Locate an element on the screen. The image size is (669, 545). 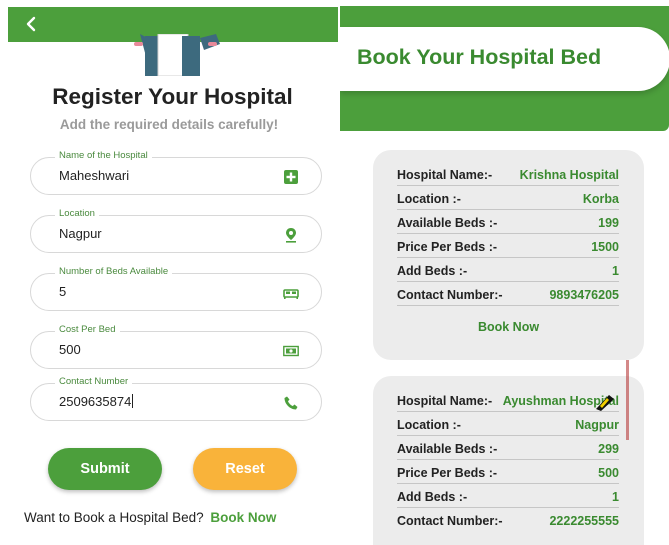
location-field: Location Nagpur is located at coordinates (176, 230).